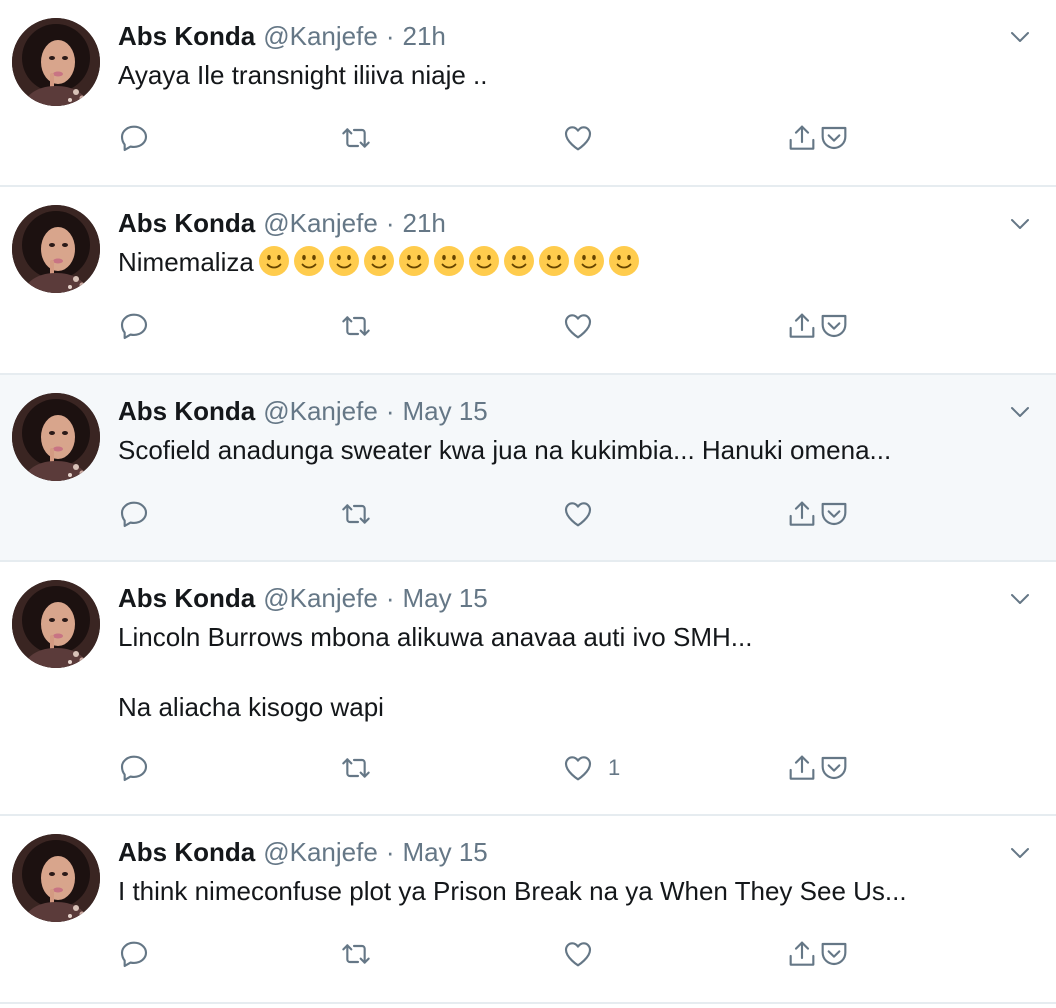 This screenshot has width=1056, height=1008. I want to click on emoji-row, so click(449, 261).